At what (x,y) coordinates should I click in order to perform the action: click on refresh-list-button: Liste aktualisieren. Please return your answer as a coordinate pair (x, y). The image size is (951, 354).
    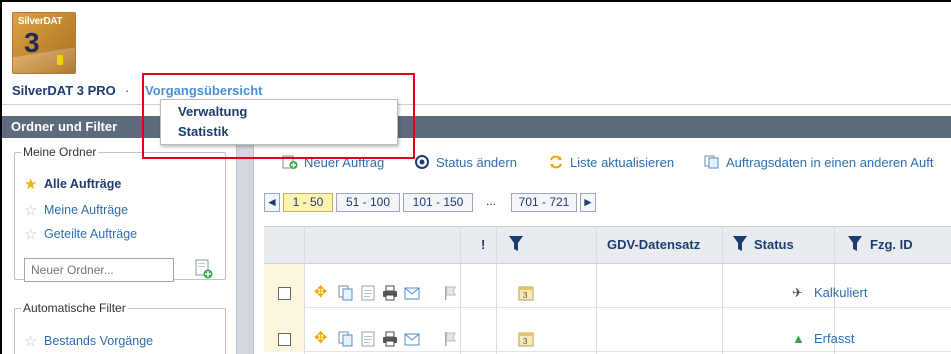
    Looking at the image, I should click on (611, 162).